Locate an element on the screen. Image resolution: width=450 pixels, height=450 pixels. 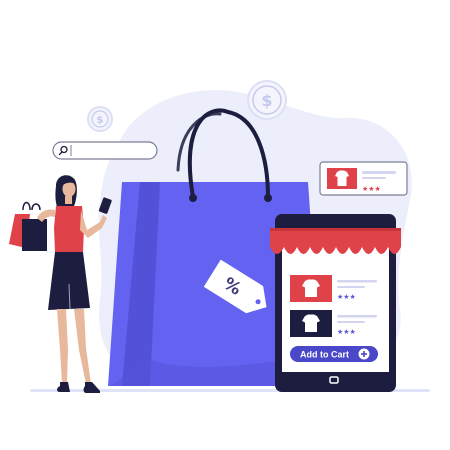
floating-product-card: ★★★ is located at coordinates (363, 178).